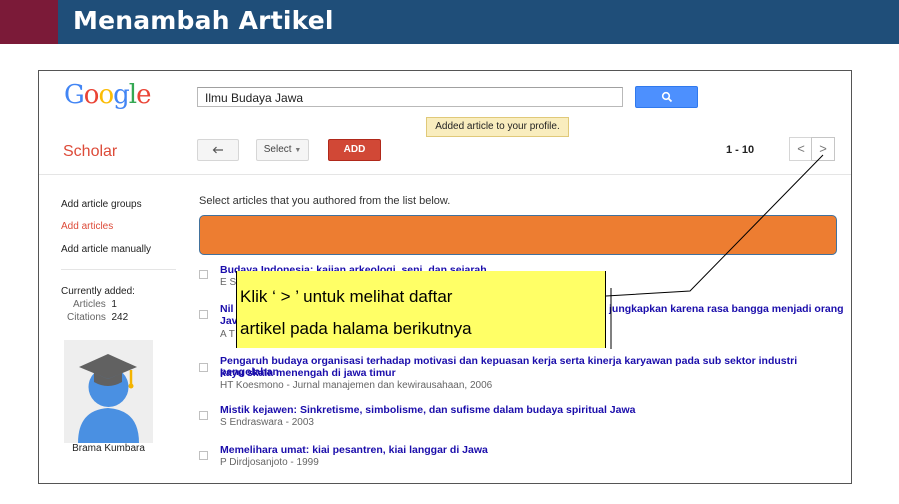 The image size is (899, 504). I want to click on graduate-avatar-icon, so click(108, 398).